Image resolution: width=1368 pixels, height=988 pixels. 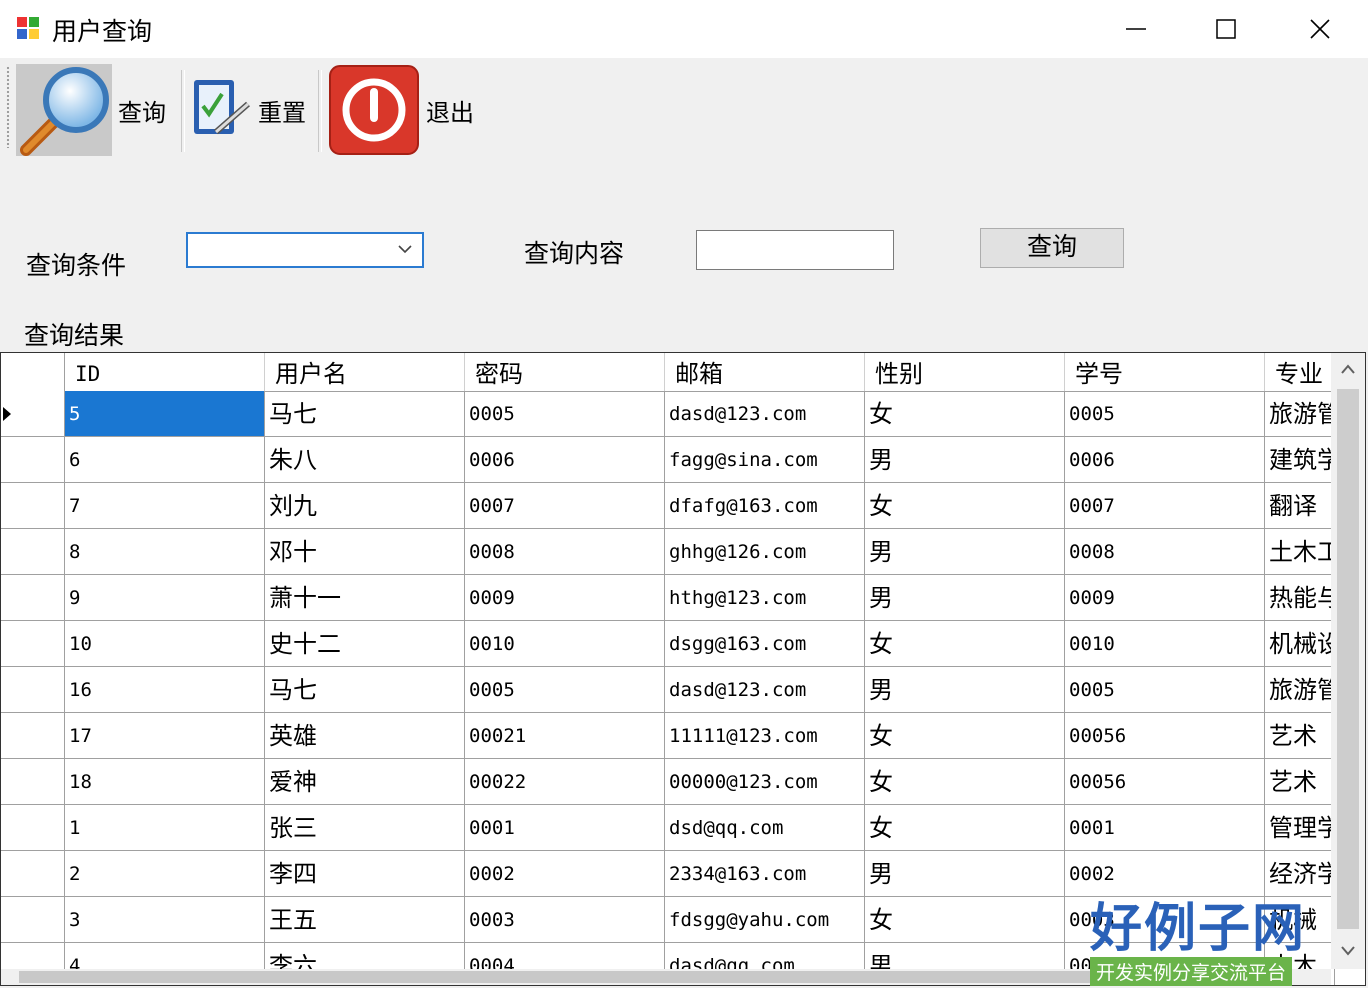 I want to click on table-cell: 建筑学, so click(x=1300, y=460).